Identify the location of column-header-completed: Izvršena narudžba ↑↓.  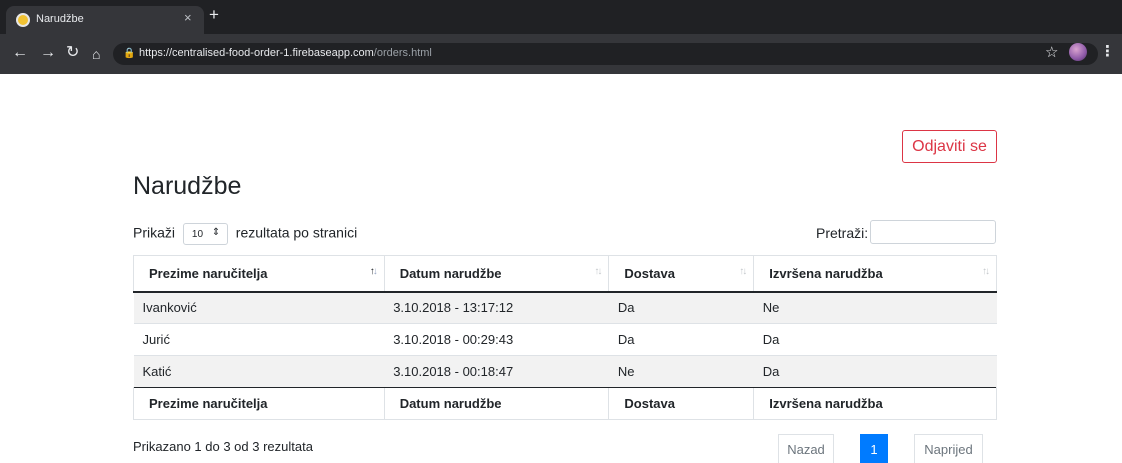
(875, 274).